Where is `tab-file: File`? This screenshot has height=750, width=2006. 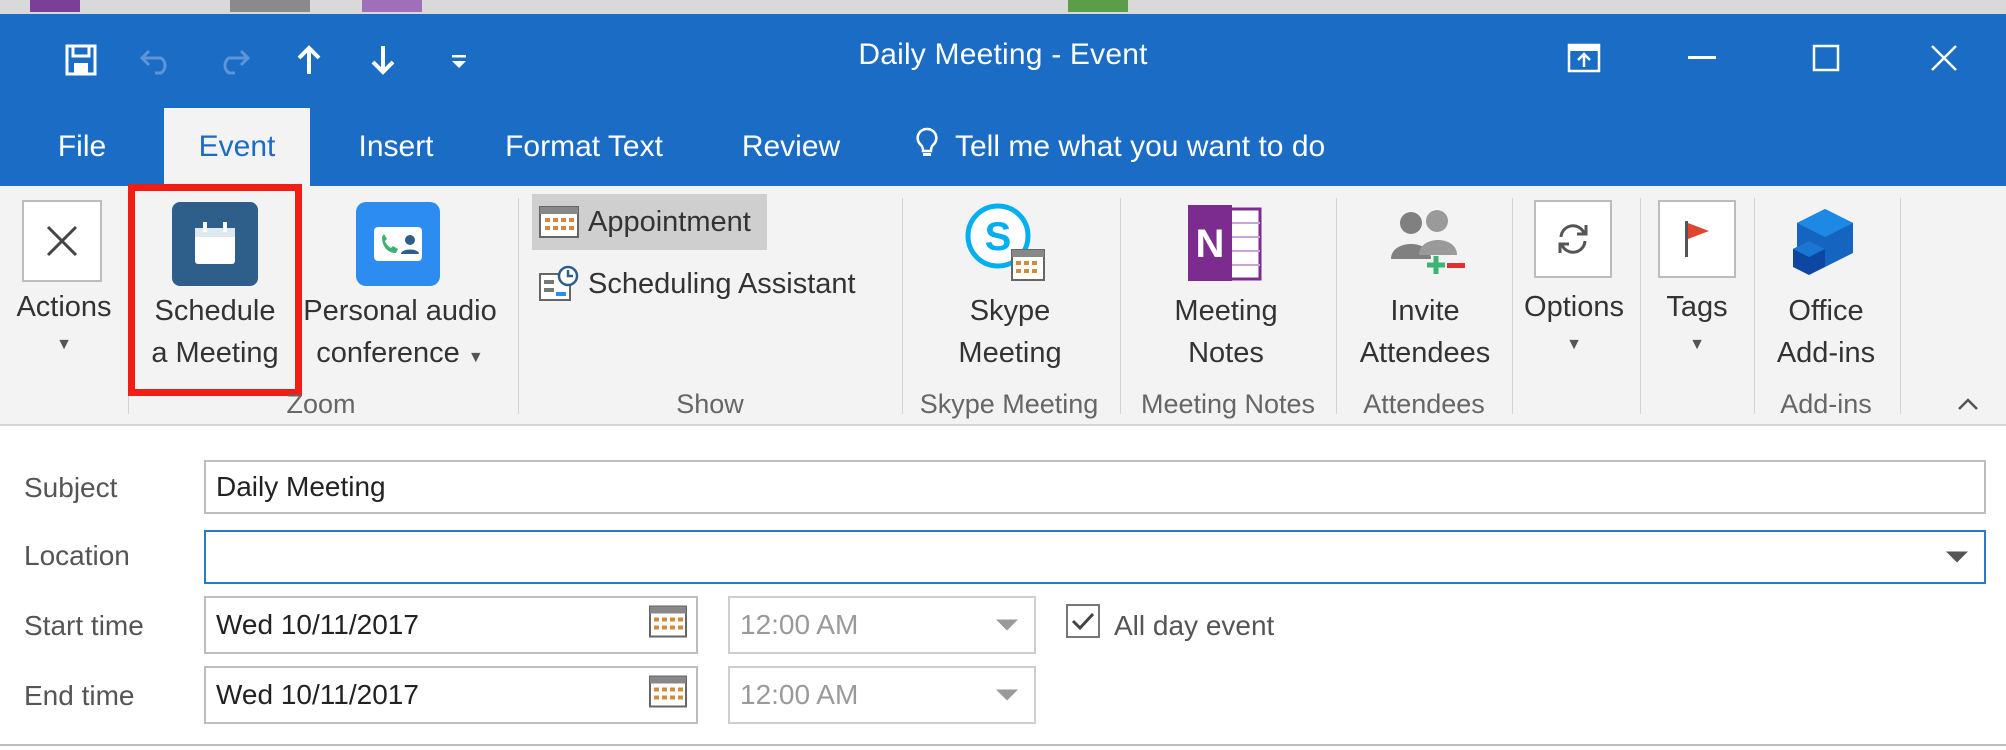
tab-file: File is located at coordinates (82, 147).